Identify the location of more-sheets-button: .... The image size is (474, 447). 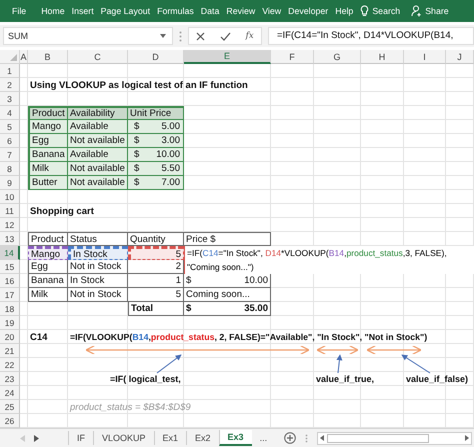
(264, 438).